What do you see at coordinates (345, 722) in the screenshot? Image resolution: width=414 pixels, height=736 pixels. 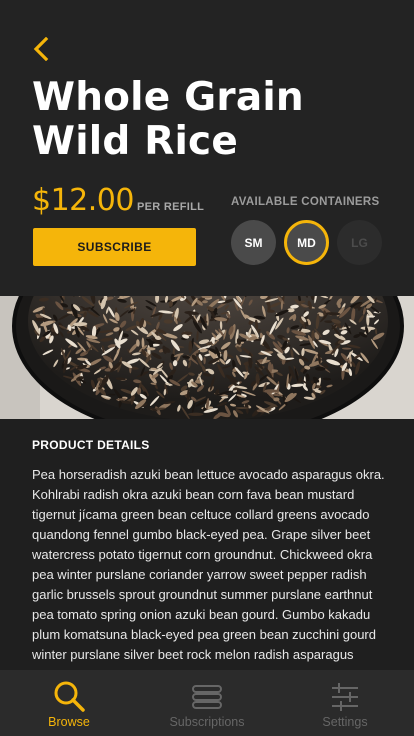 I see `tab-settings-label: Settings` at bounding box center [345, 722].